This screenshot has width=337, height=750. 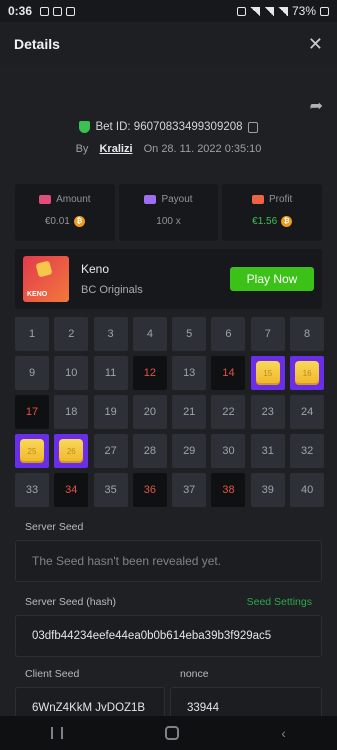 I want to click on game-name: Keno, so click(x=95, y=269).